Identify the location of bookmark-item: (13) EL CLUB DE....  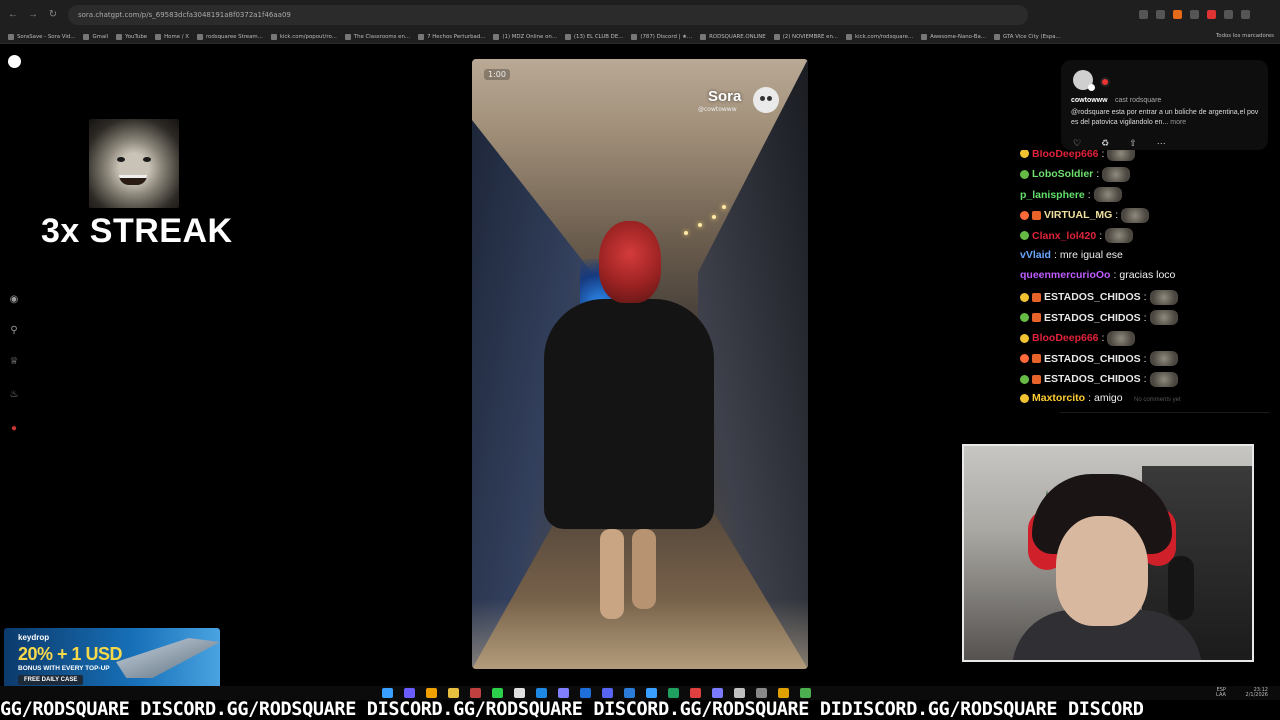
(593, 36).